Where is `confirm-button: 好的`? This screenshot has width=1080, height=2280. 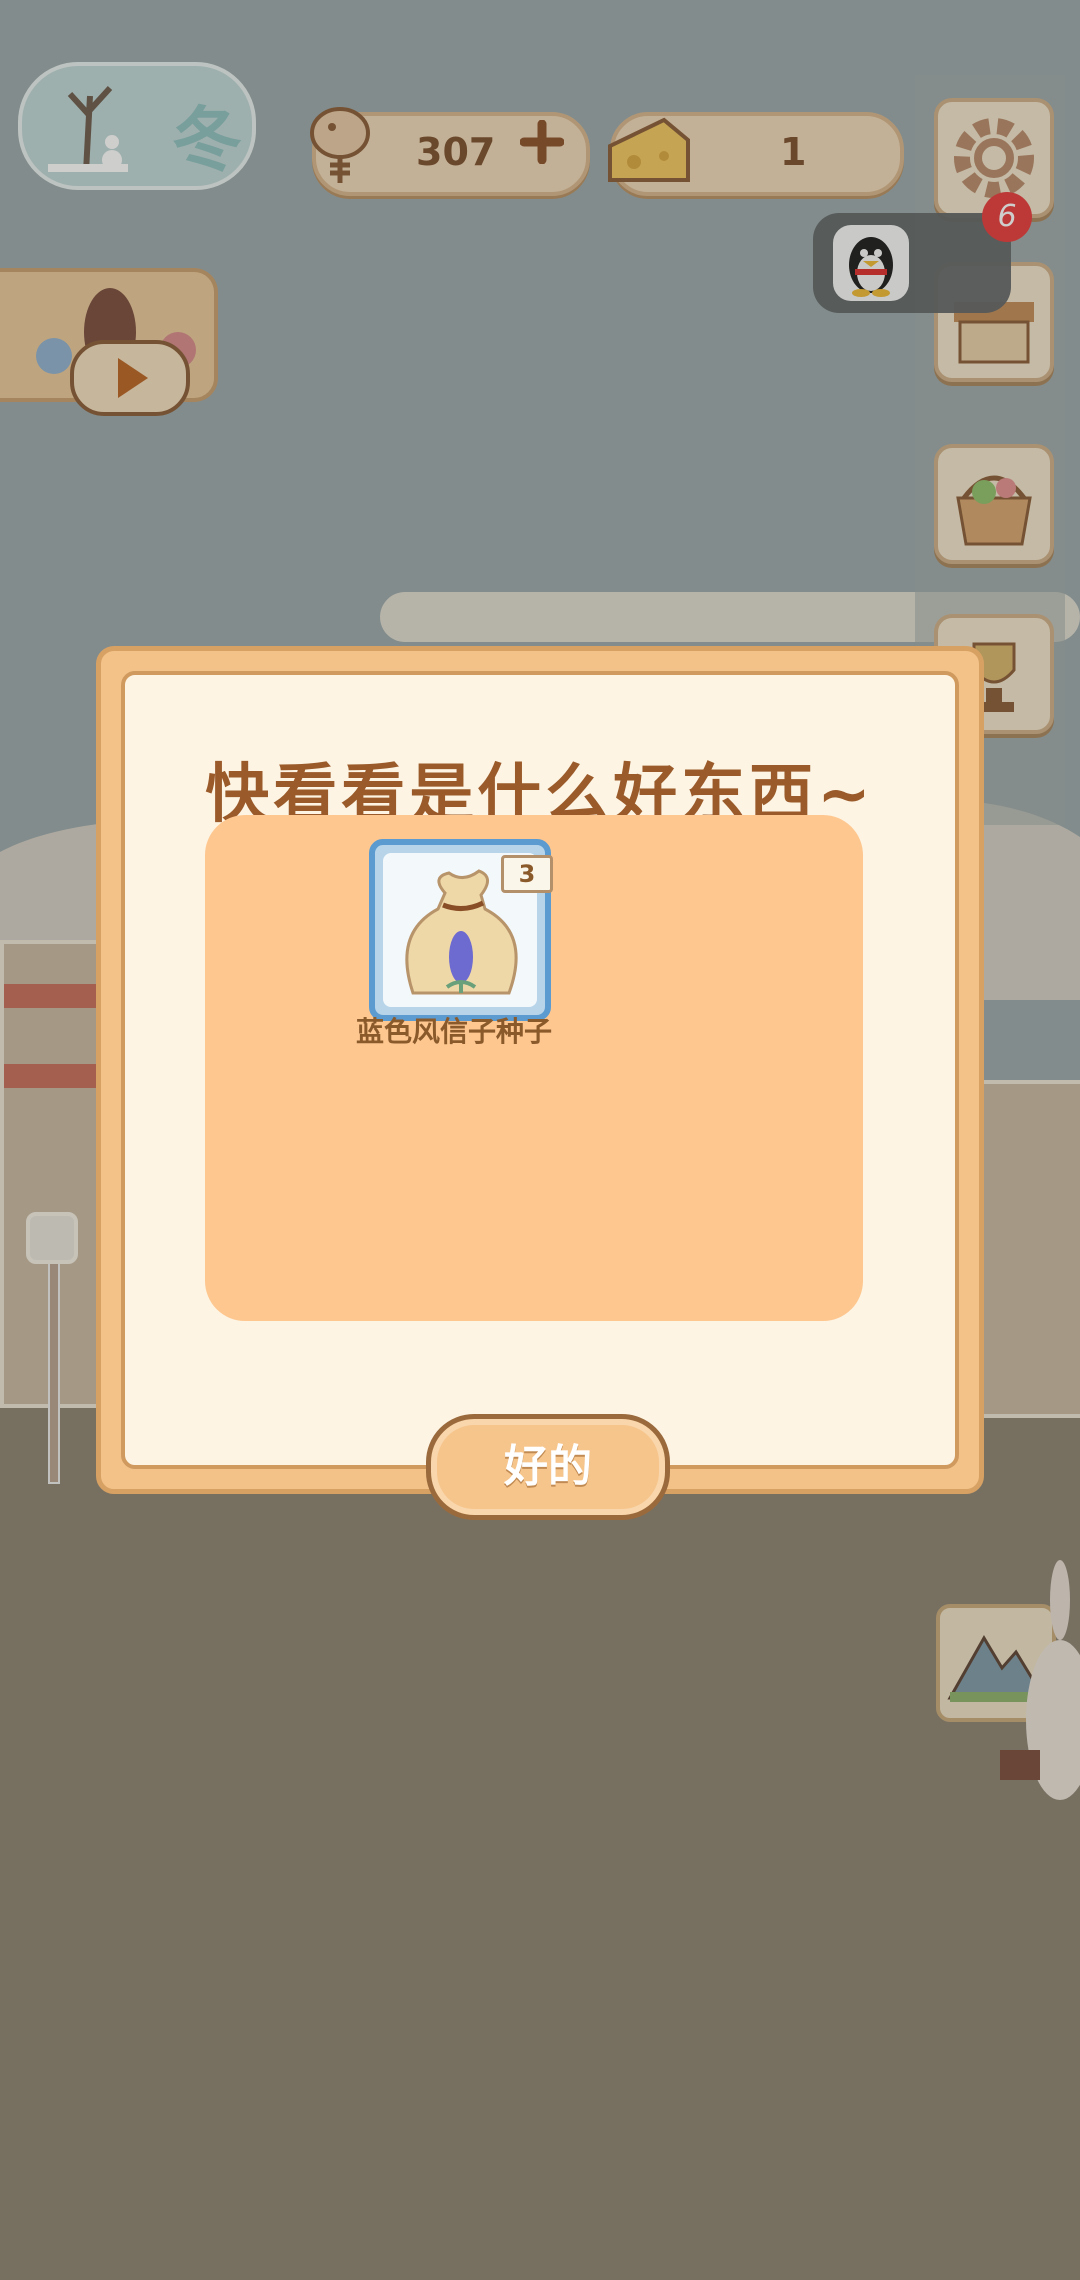
confirm-button: 好的 is located at coordinates (548, 1467).